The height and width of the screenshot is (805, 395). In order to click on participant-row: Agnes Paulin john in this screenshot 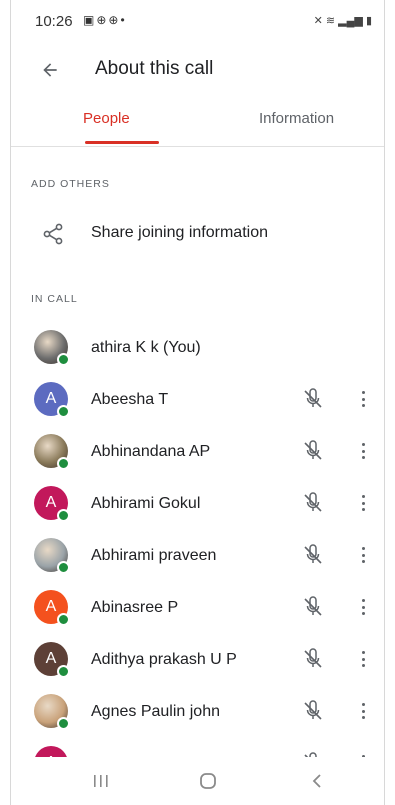, I will do `click(197, 712)`.